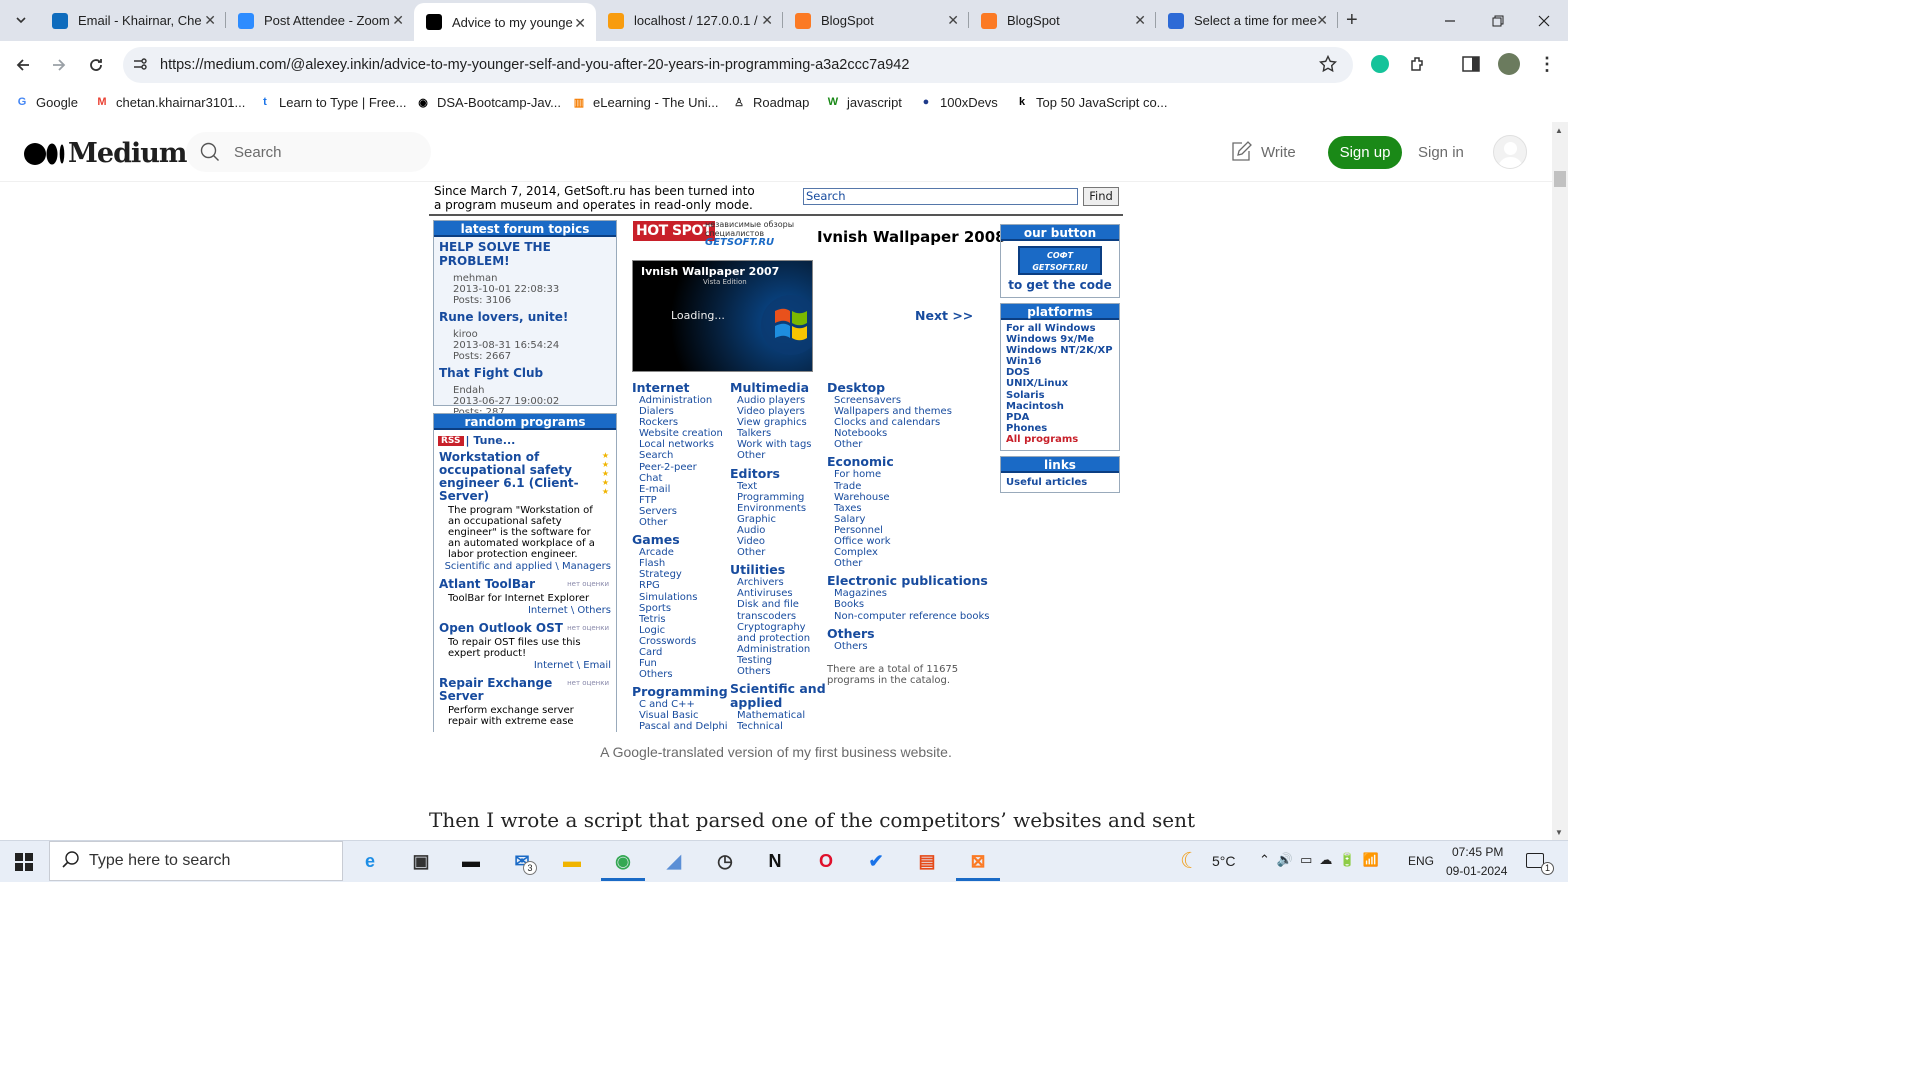  Describe the element at coordinates (958, 102) in the screenshot. I see `bookmark-item: ● 100xDevs` at that location.